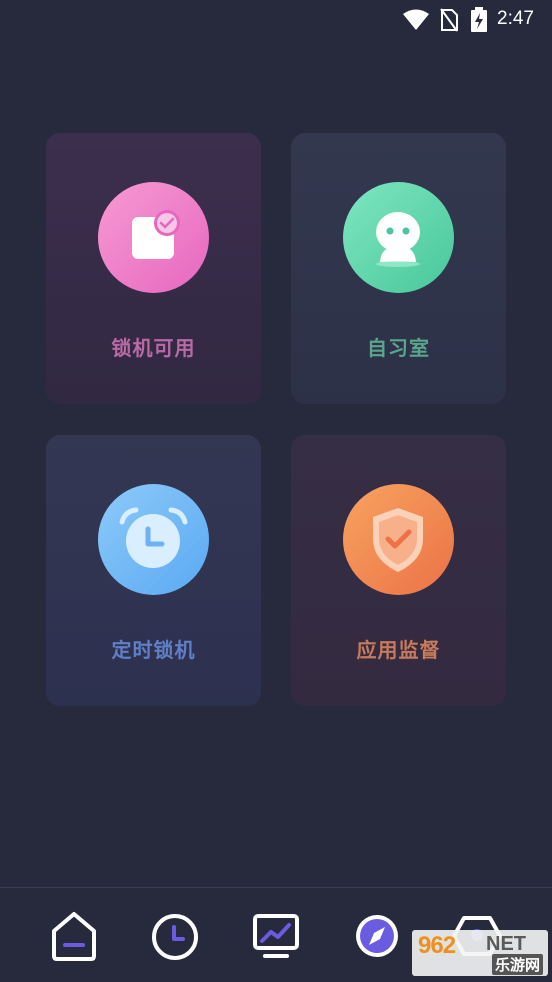 The width and height of the screenshot is (552, 982). I want to click on status-time: 2:47, so click(515, 18).